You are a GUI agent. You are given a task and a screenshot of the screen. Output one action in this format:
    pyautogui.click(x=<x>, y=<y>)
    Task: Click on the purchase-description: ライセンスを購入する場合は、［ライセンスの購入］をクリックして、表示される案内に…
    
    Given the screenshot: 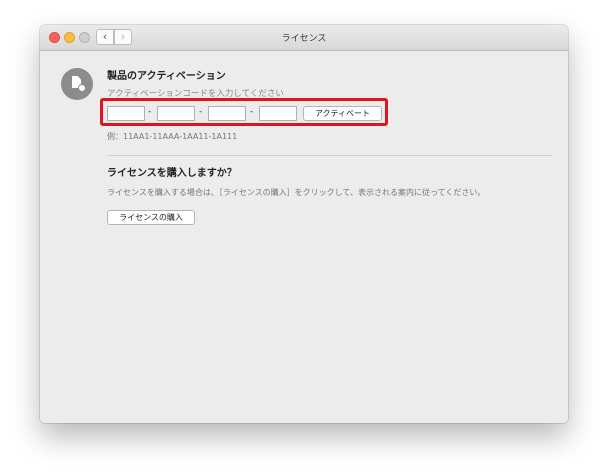 What is the action you would take?
    pyautogui.click(x=296, y=192)
    